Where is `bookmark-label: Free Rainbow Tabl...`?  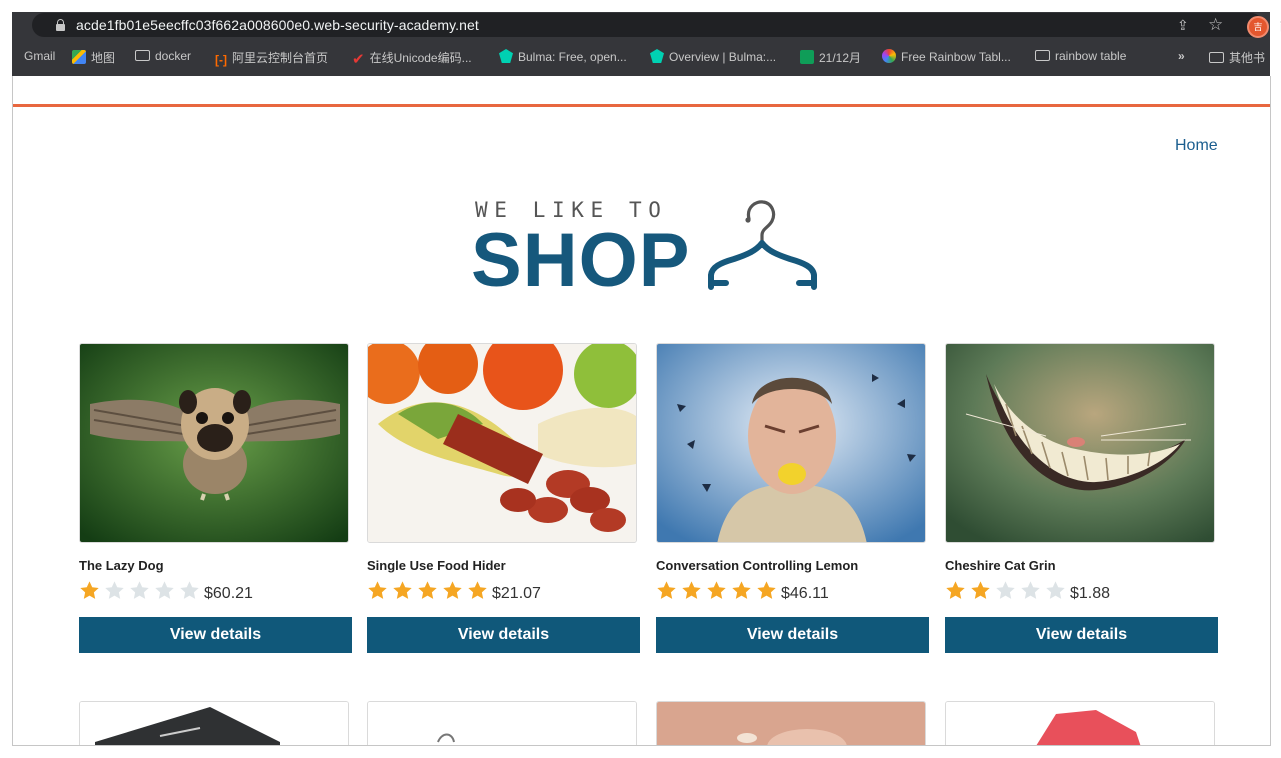
bookmark-label: Free Rainbow Tabl... is located at coordinates (956, 57).